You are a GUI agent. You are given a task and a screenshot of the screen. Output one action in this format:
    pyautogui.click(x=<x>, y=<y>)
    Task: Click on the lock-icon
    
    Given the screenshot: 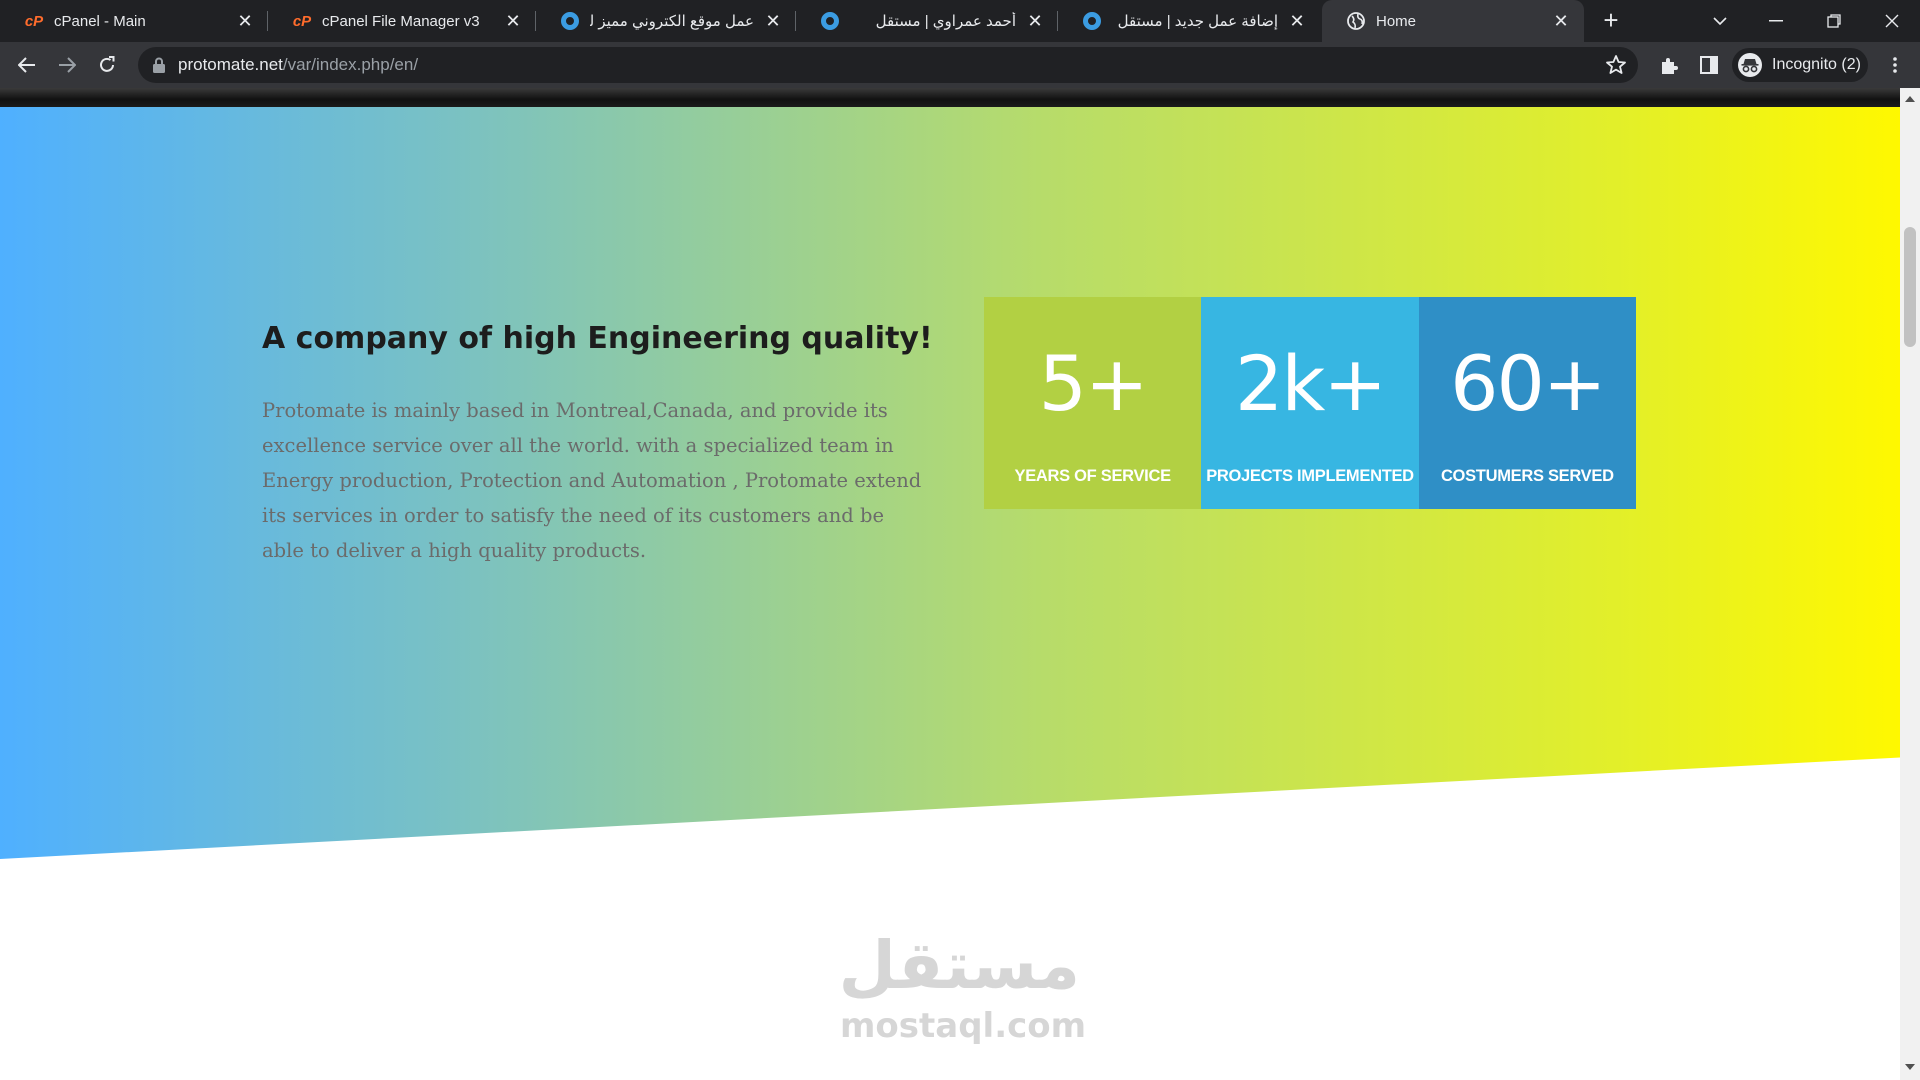 What is the action you would take?
    pyautogui.click(x=159, y=65)
    